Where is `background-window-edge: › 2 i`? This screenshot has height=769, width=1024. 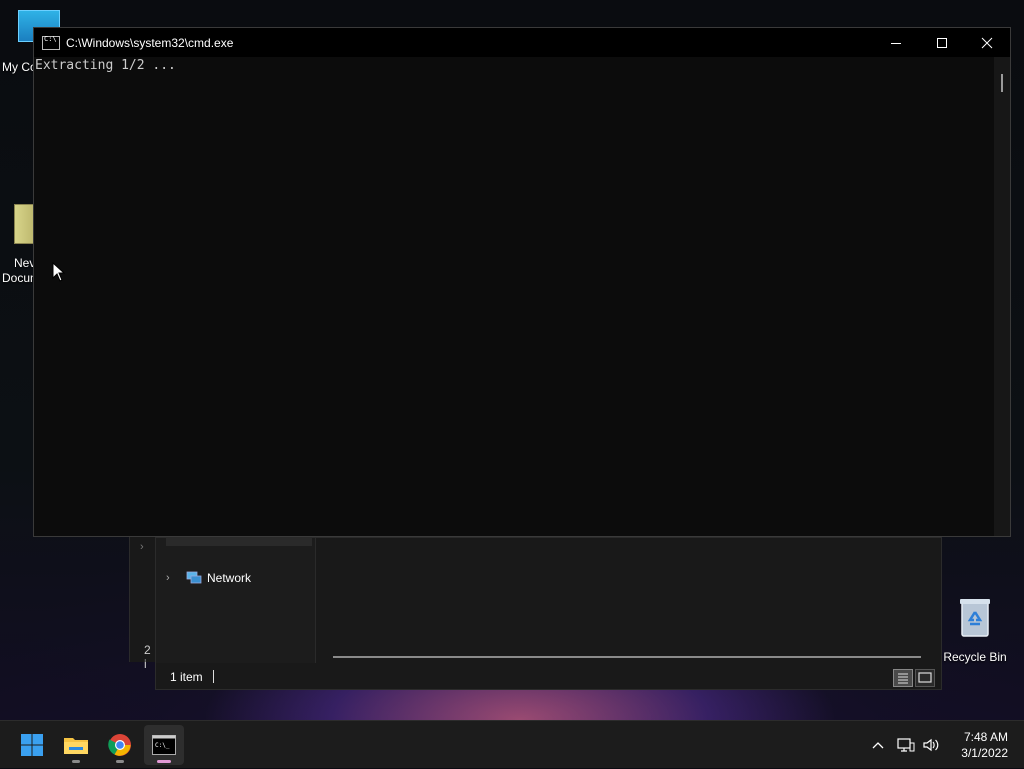
background-window-edge: › 2 i is located at coordinates (142, 604).